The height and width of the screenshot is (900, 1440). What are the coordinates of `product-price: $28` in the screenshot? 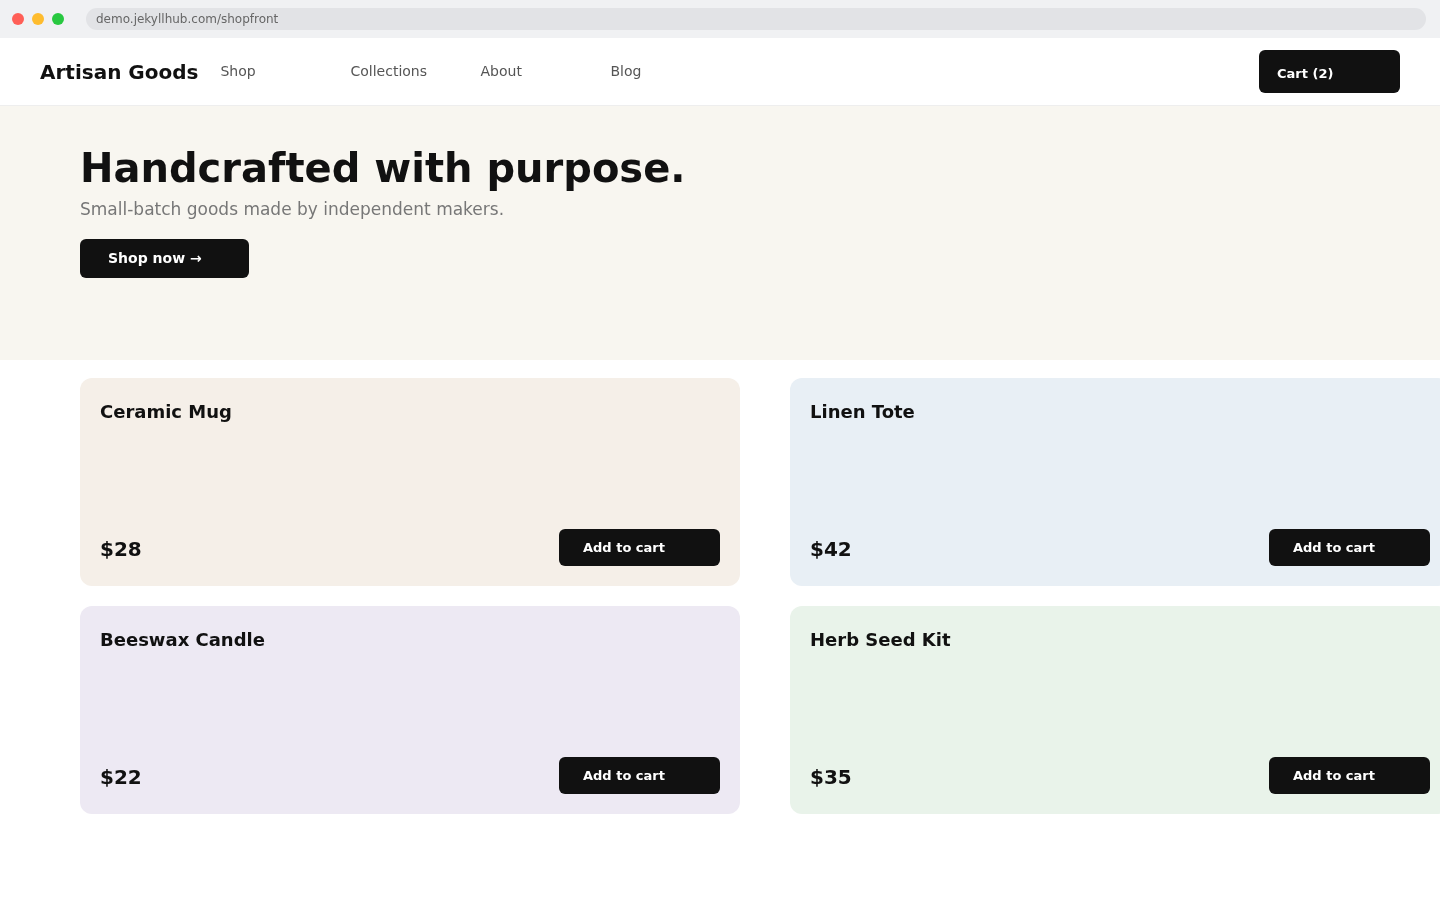 It's located at (121, 549).